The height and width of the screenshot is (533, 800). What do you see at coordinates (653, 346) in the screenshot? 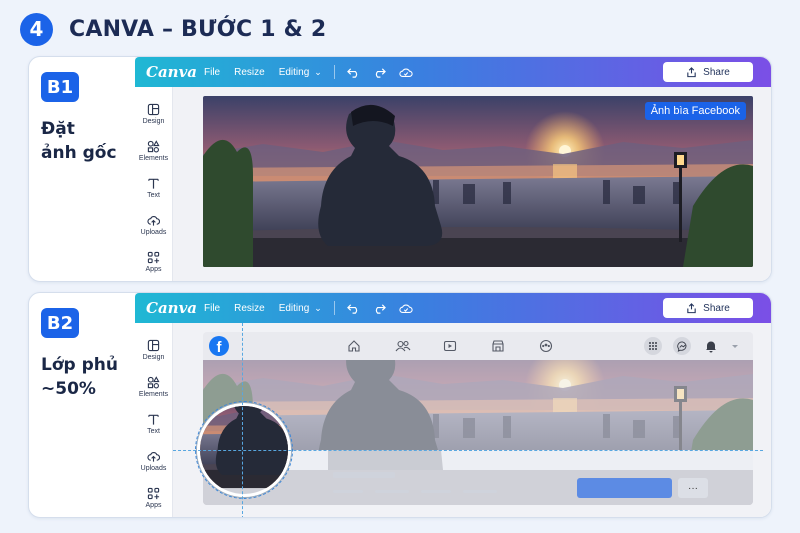
I see `menu-grid-icon` at bounding box center [653, 346].